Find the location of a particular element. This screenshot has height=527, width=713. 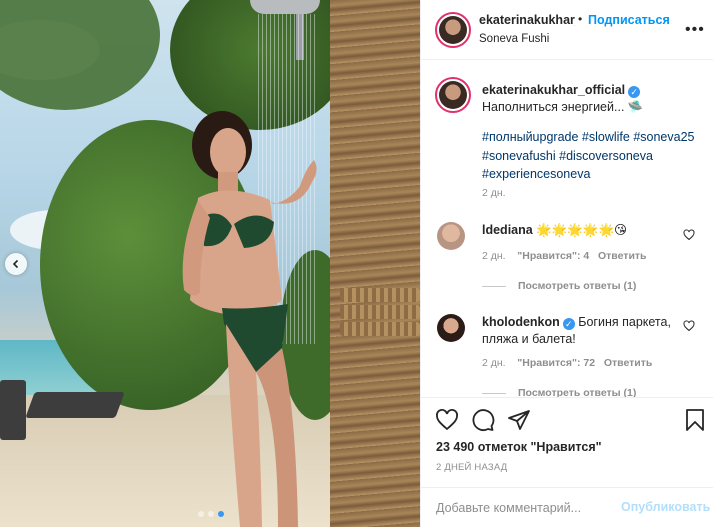

heart-icon is located at coordinates (447, 420).